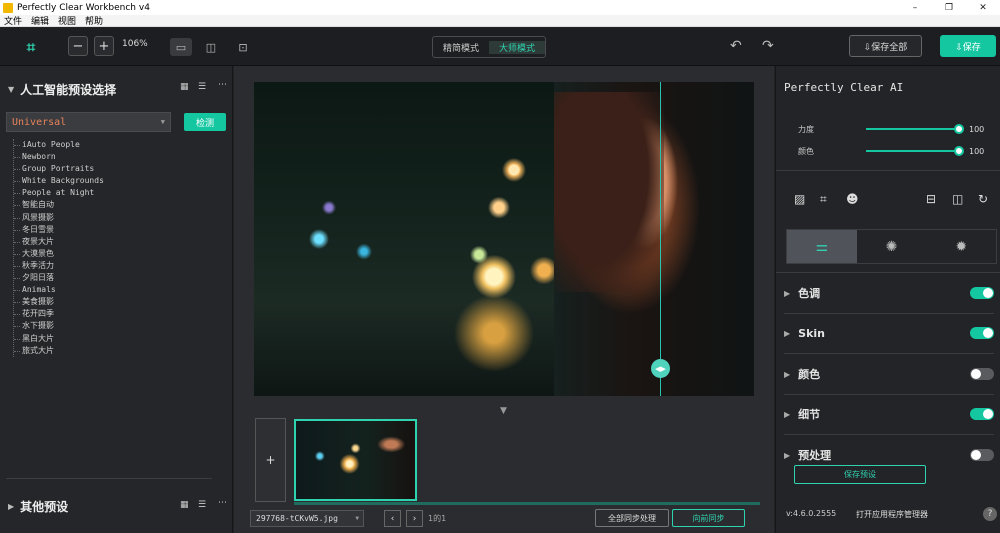 The image size is (1000, 533). Describe the element at coordinates (890, 414) in the screenshot. I see `section-detail: ▶ 细节` at that location.